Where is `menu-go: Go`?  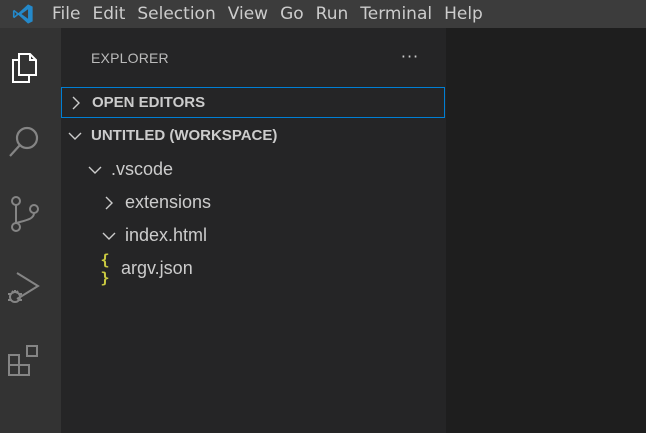
menu-go: Go is located at coordinates (292, 14).